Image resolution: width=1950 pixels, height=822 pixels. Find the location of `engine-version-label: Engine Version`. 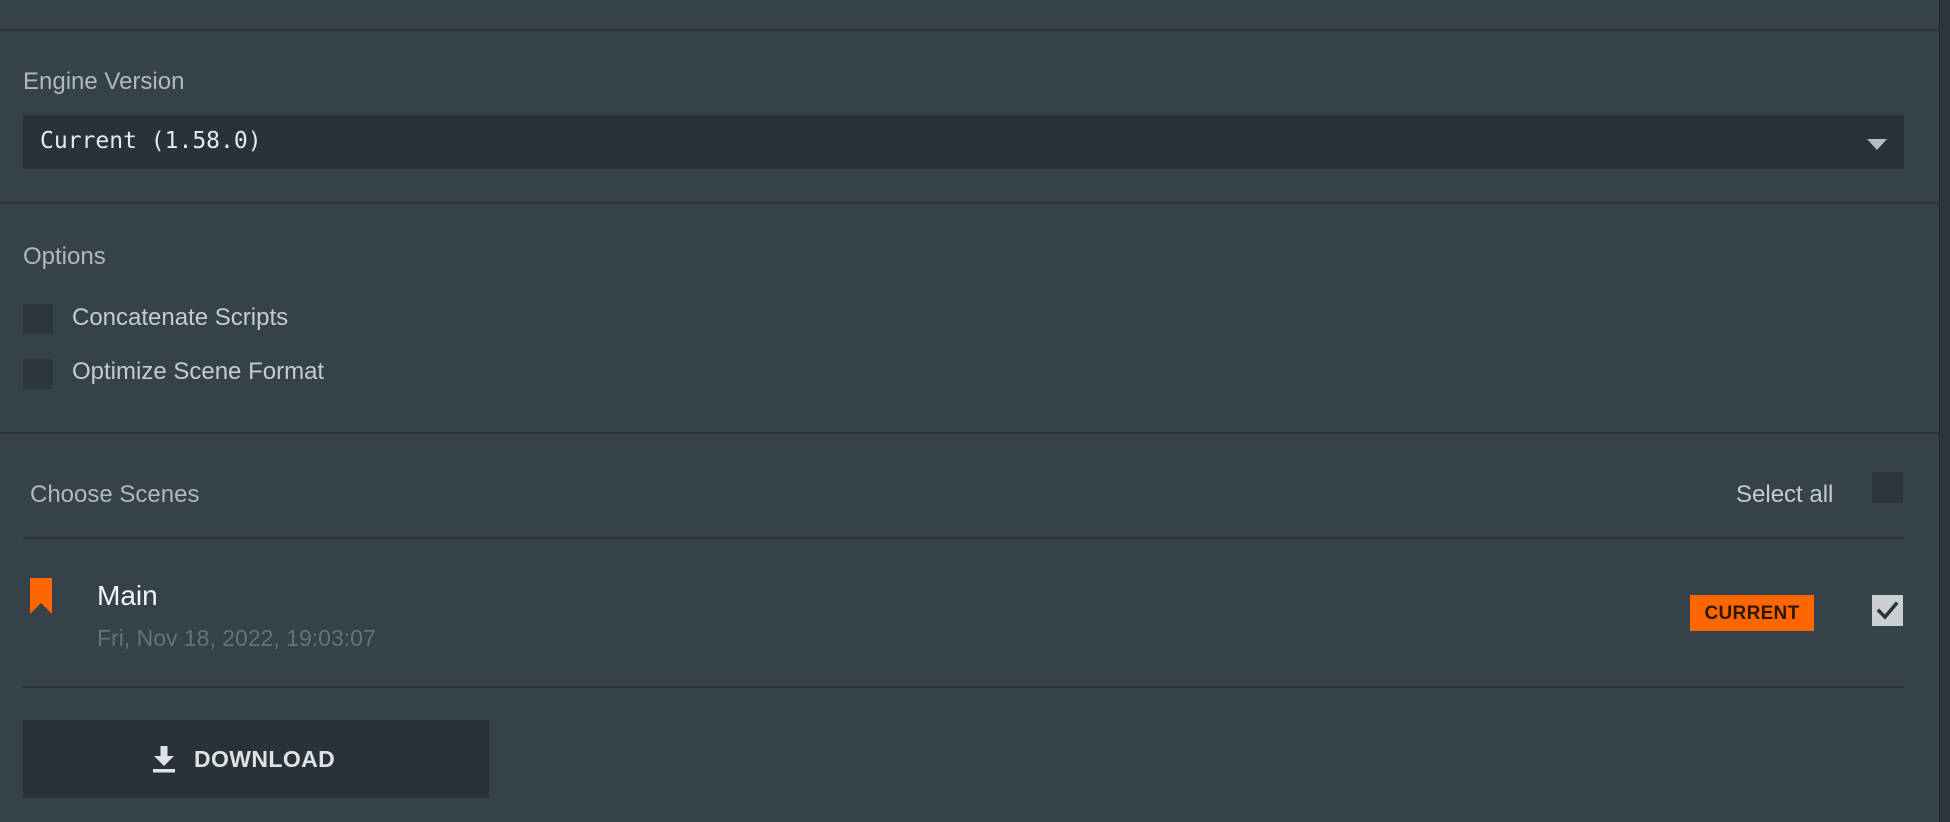

engine-version-label: Engine Version is located at coordinates (104, 81).